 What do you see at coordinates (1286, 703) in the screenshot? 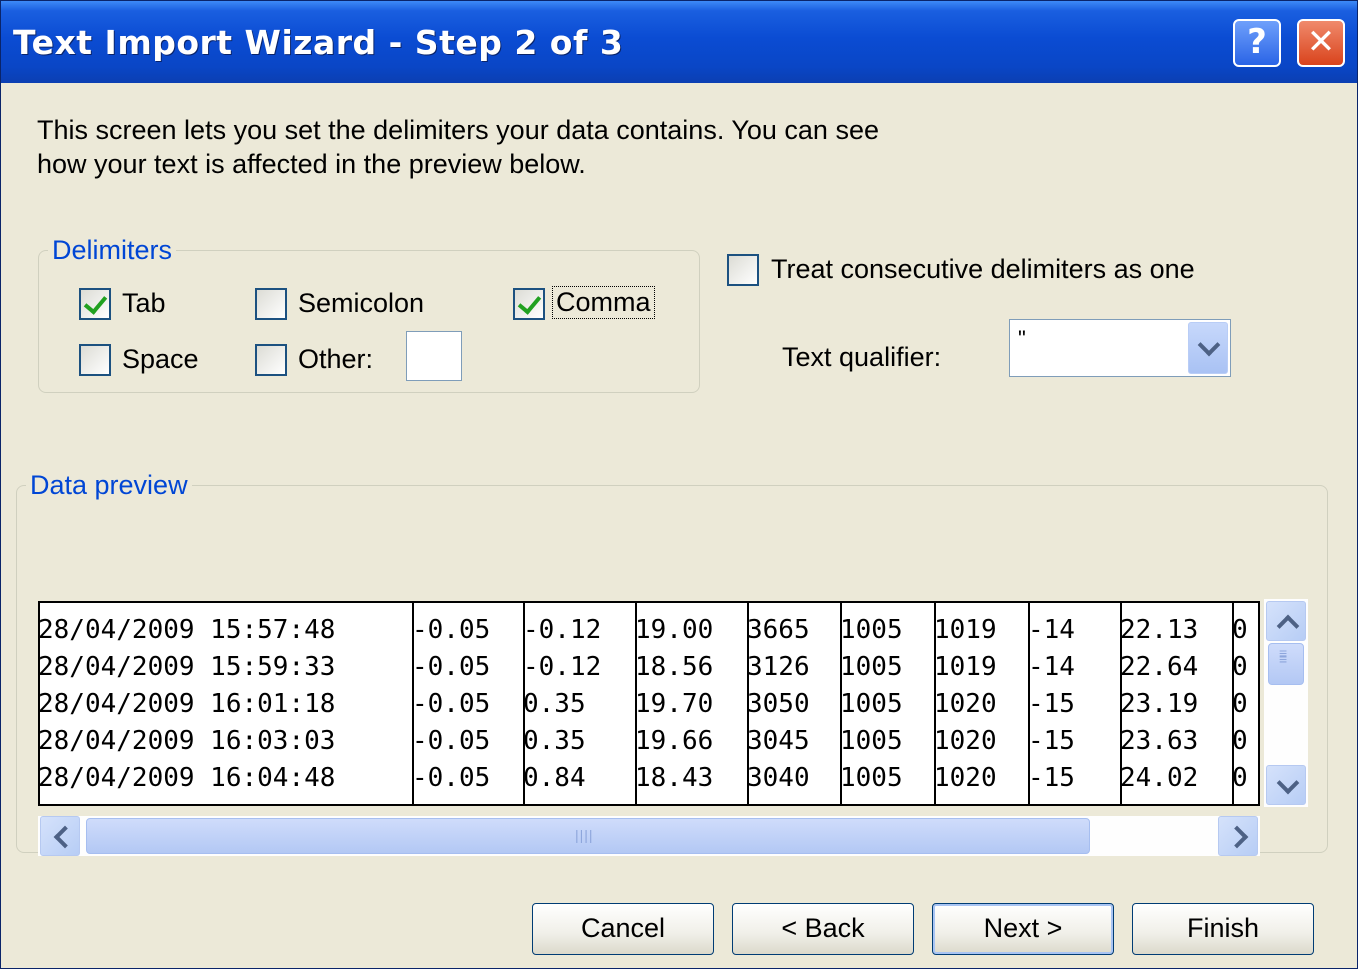
I see `vertical-scrollbar: ≡ ≡` at bounding box center [1286, 703].